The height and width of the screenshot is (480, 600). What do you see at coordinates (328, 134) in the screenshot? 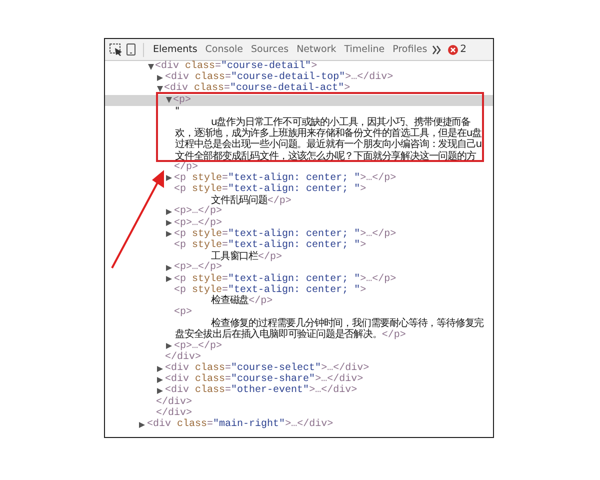
I see `text-line: 欢，逐渐地，成为许多上班族用来存储和备份文件的首选工具，但是在u盘` at bounding box center [328, 134].